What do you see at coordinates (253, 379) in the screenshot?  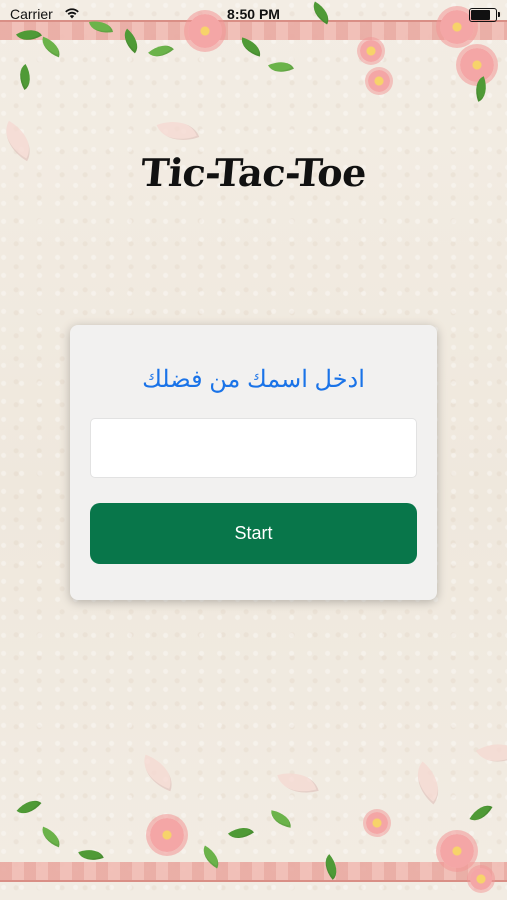 I see `name-prompt: ادخل اسمك من فضلك` at bounding box center [253, 379].